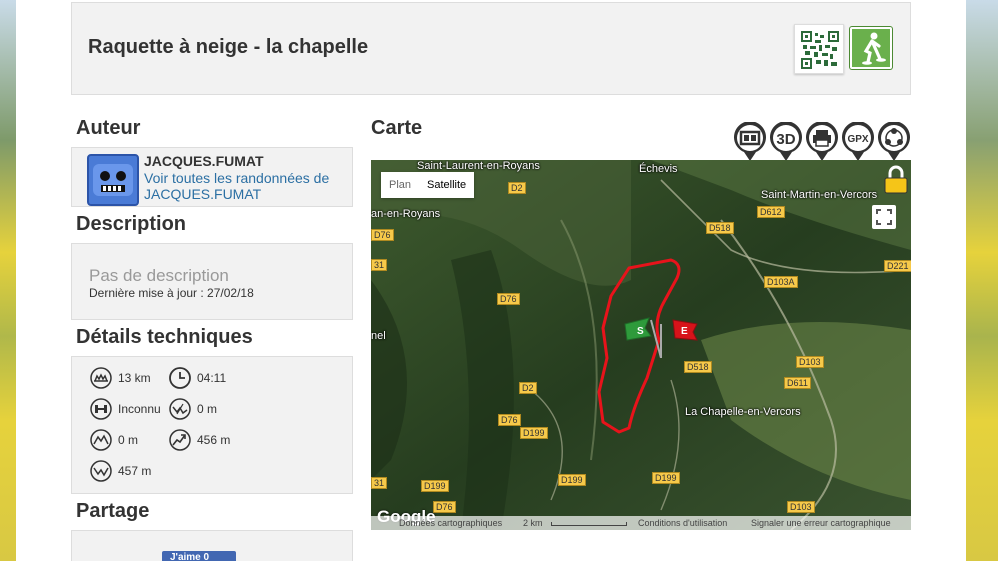 The image size is (998, 561). I want to click on description-text: Pas de description, so click(159, 275).